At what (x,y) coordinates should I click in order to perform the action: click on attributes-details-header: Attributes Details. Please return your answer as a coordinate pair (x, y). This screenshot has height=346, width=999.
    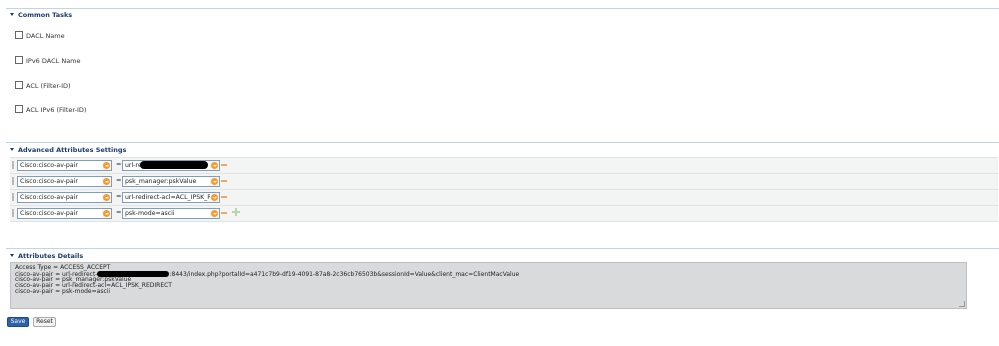
    Looking at the image, I should click on (46, 256).